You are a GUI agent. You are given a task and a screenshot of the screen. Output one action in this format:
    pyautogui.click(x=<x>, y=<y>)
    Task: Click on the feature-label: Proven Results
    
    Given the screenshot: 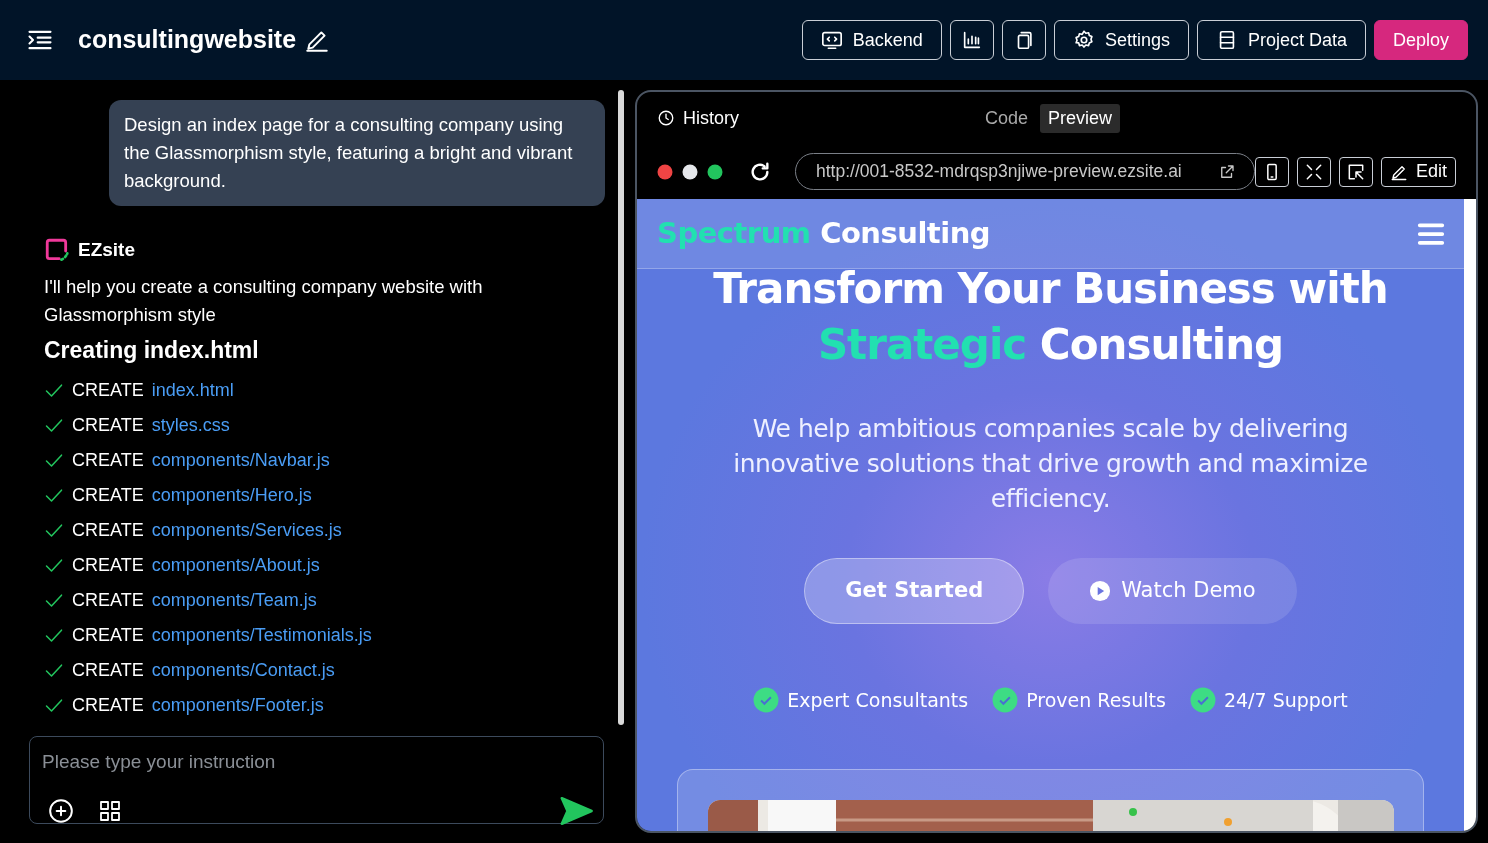 What is the action you would take?
    pyautogui.click(x=1096, y=700)
    